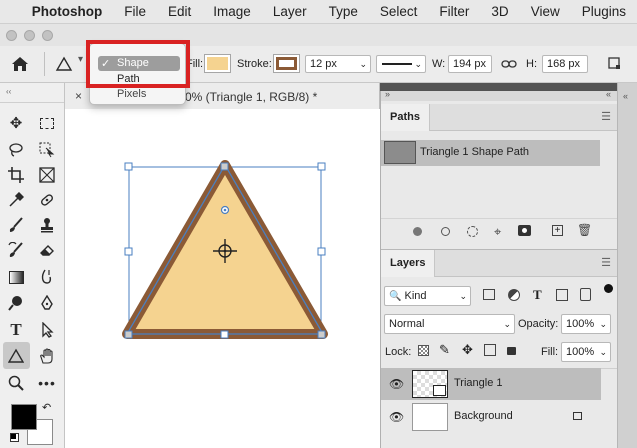 The height and width of the screenshot is (448, 637). What do you see at coordinates (445, 231) in the screenshot?
I see `stroke-path-icon` at bounding box center [445, 231].